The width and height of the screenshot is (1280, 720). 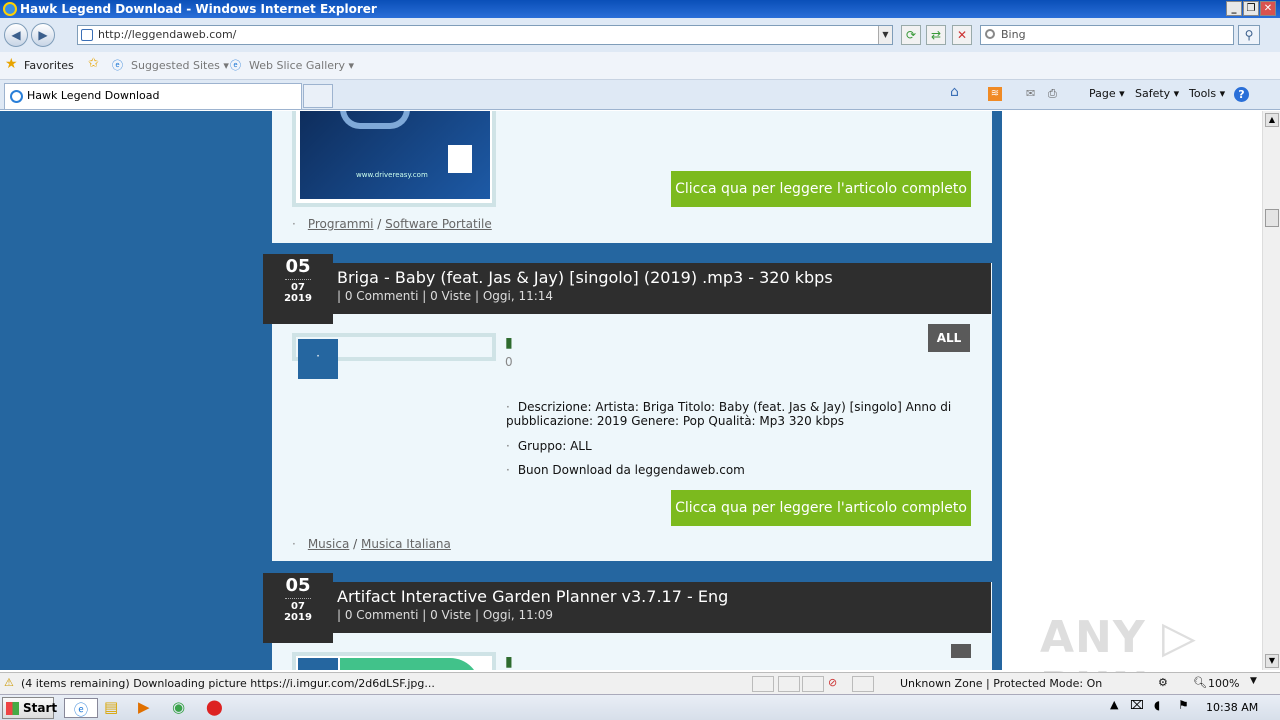 I want to click on tray-expand-icon: ▲, so click(x=1120, y=708).